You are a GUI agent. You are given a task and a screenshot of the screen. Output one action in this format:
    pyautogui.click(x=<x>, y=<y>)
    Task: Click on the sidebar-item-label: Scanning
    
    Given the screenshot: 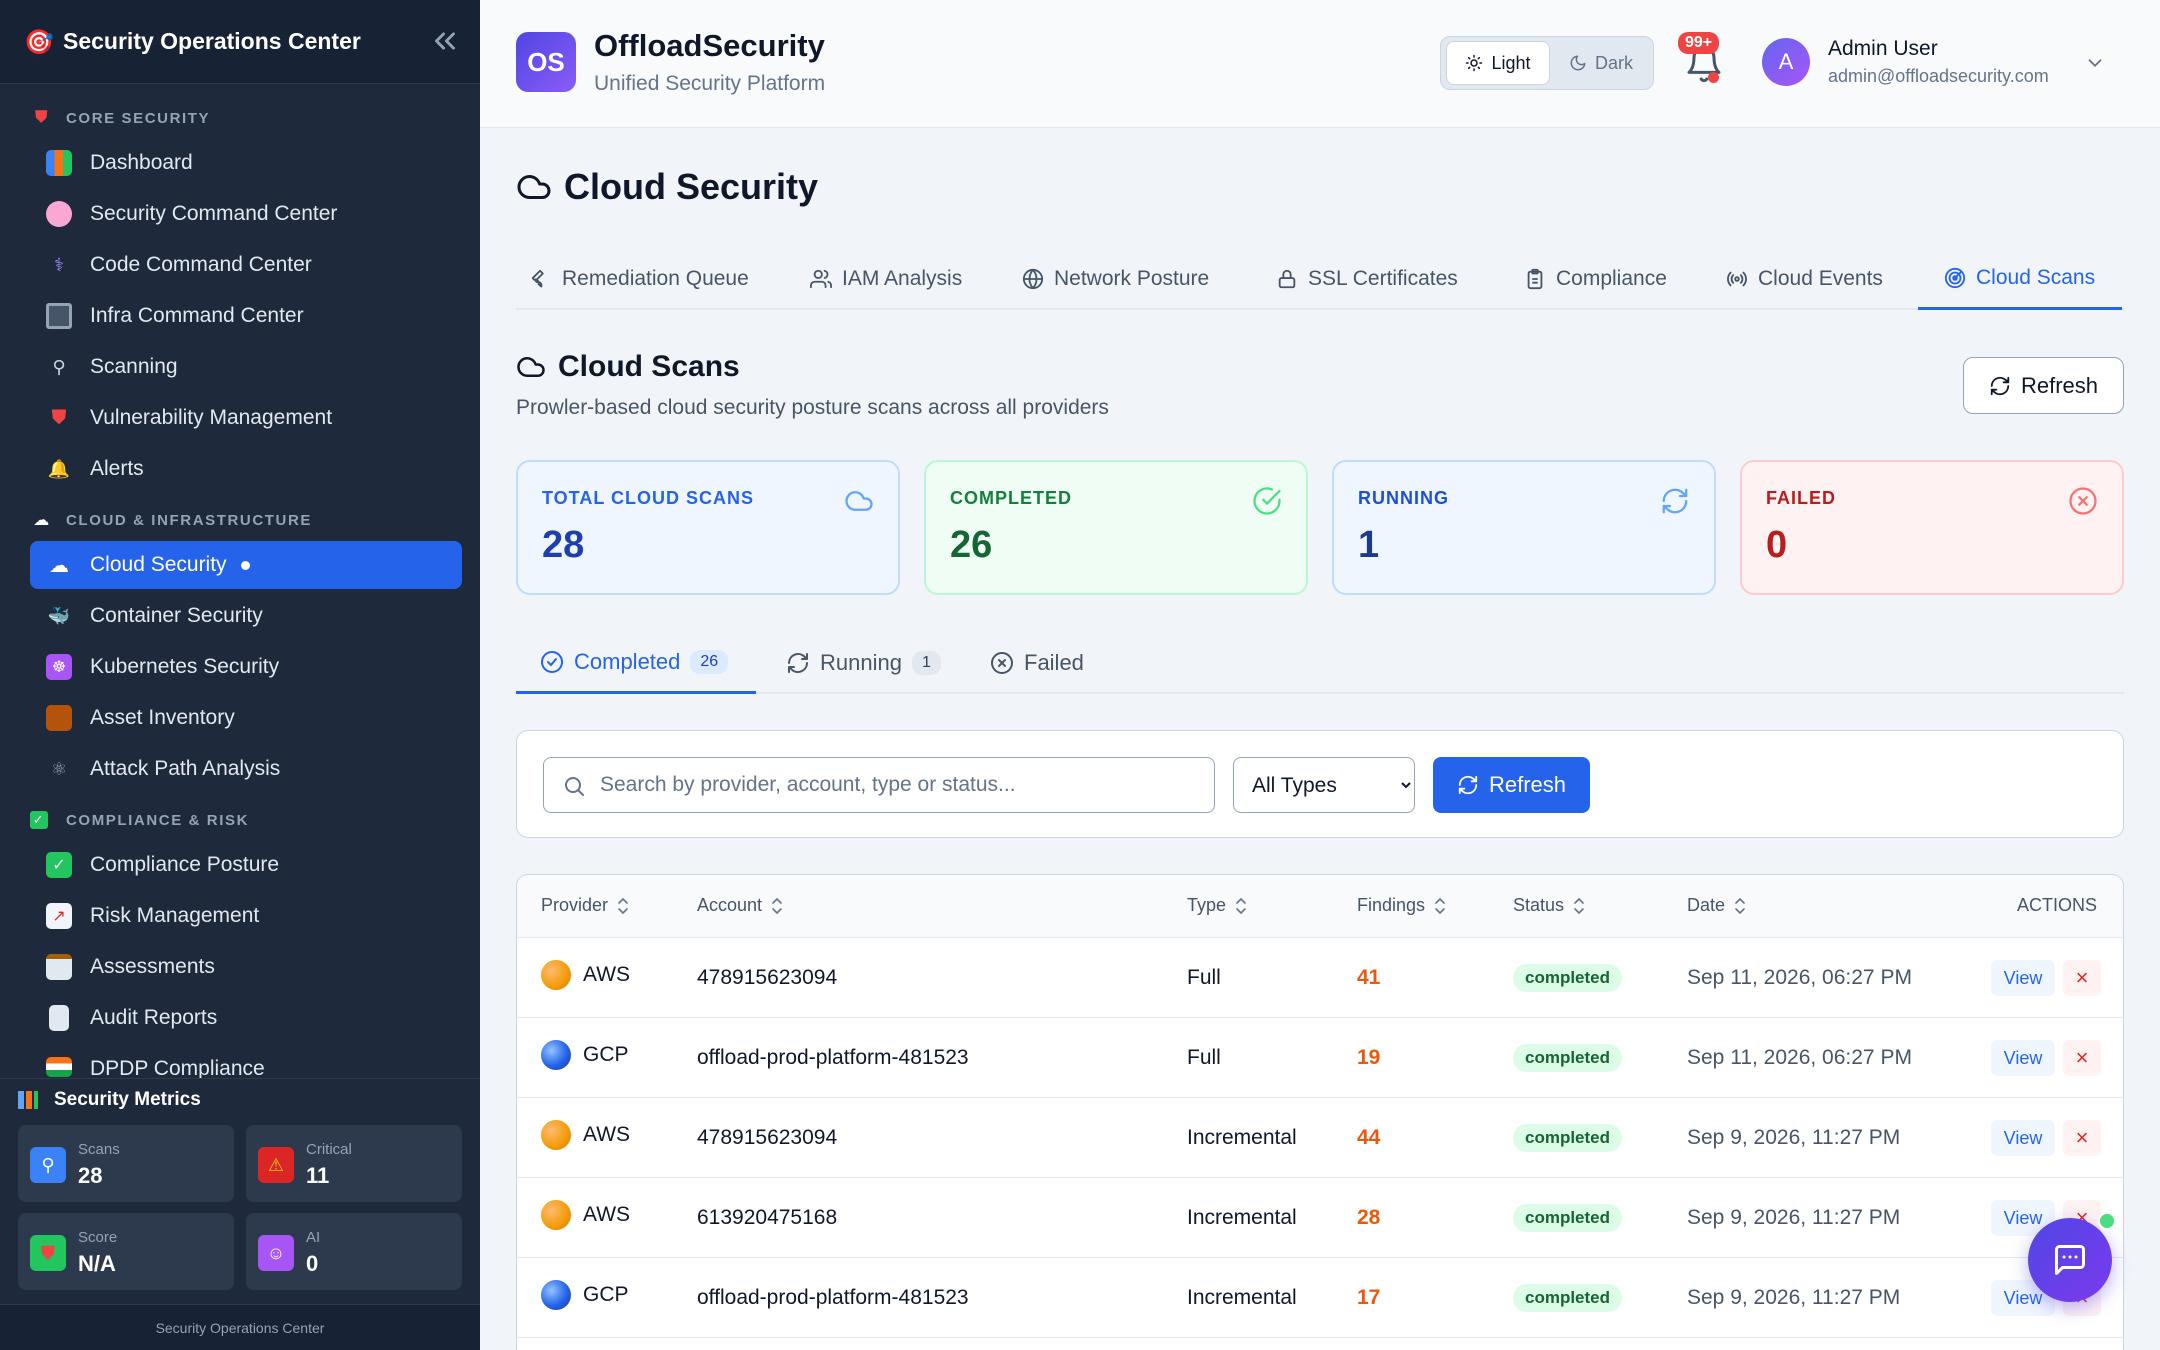 What is the action you would take?
    pyautogui.click(x=134, y=366)
    